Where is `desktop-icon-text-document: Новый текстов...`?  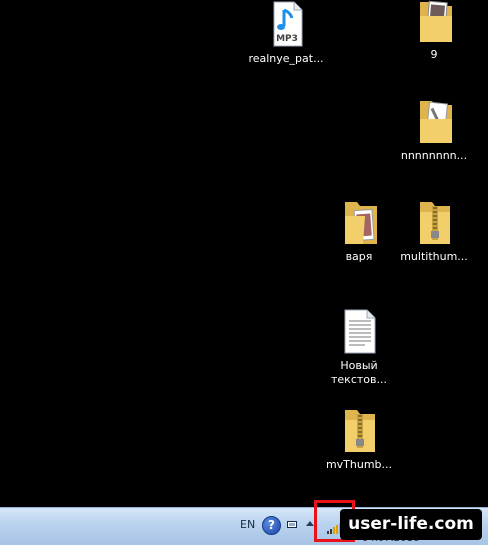 desktop-icon-text-document: Новый текстов... is located at coordinates (359, 347).